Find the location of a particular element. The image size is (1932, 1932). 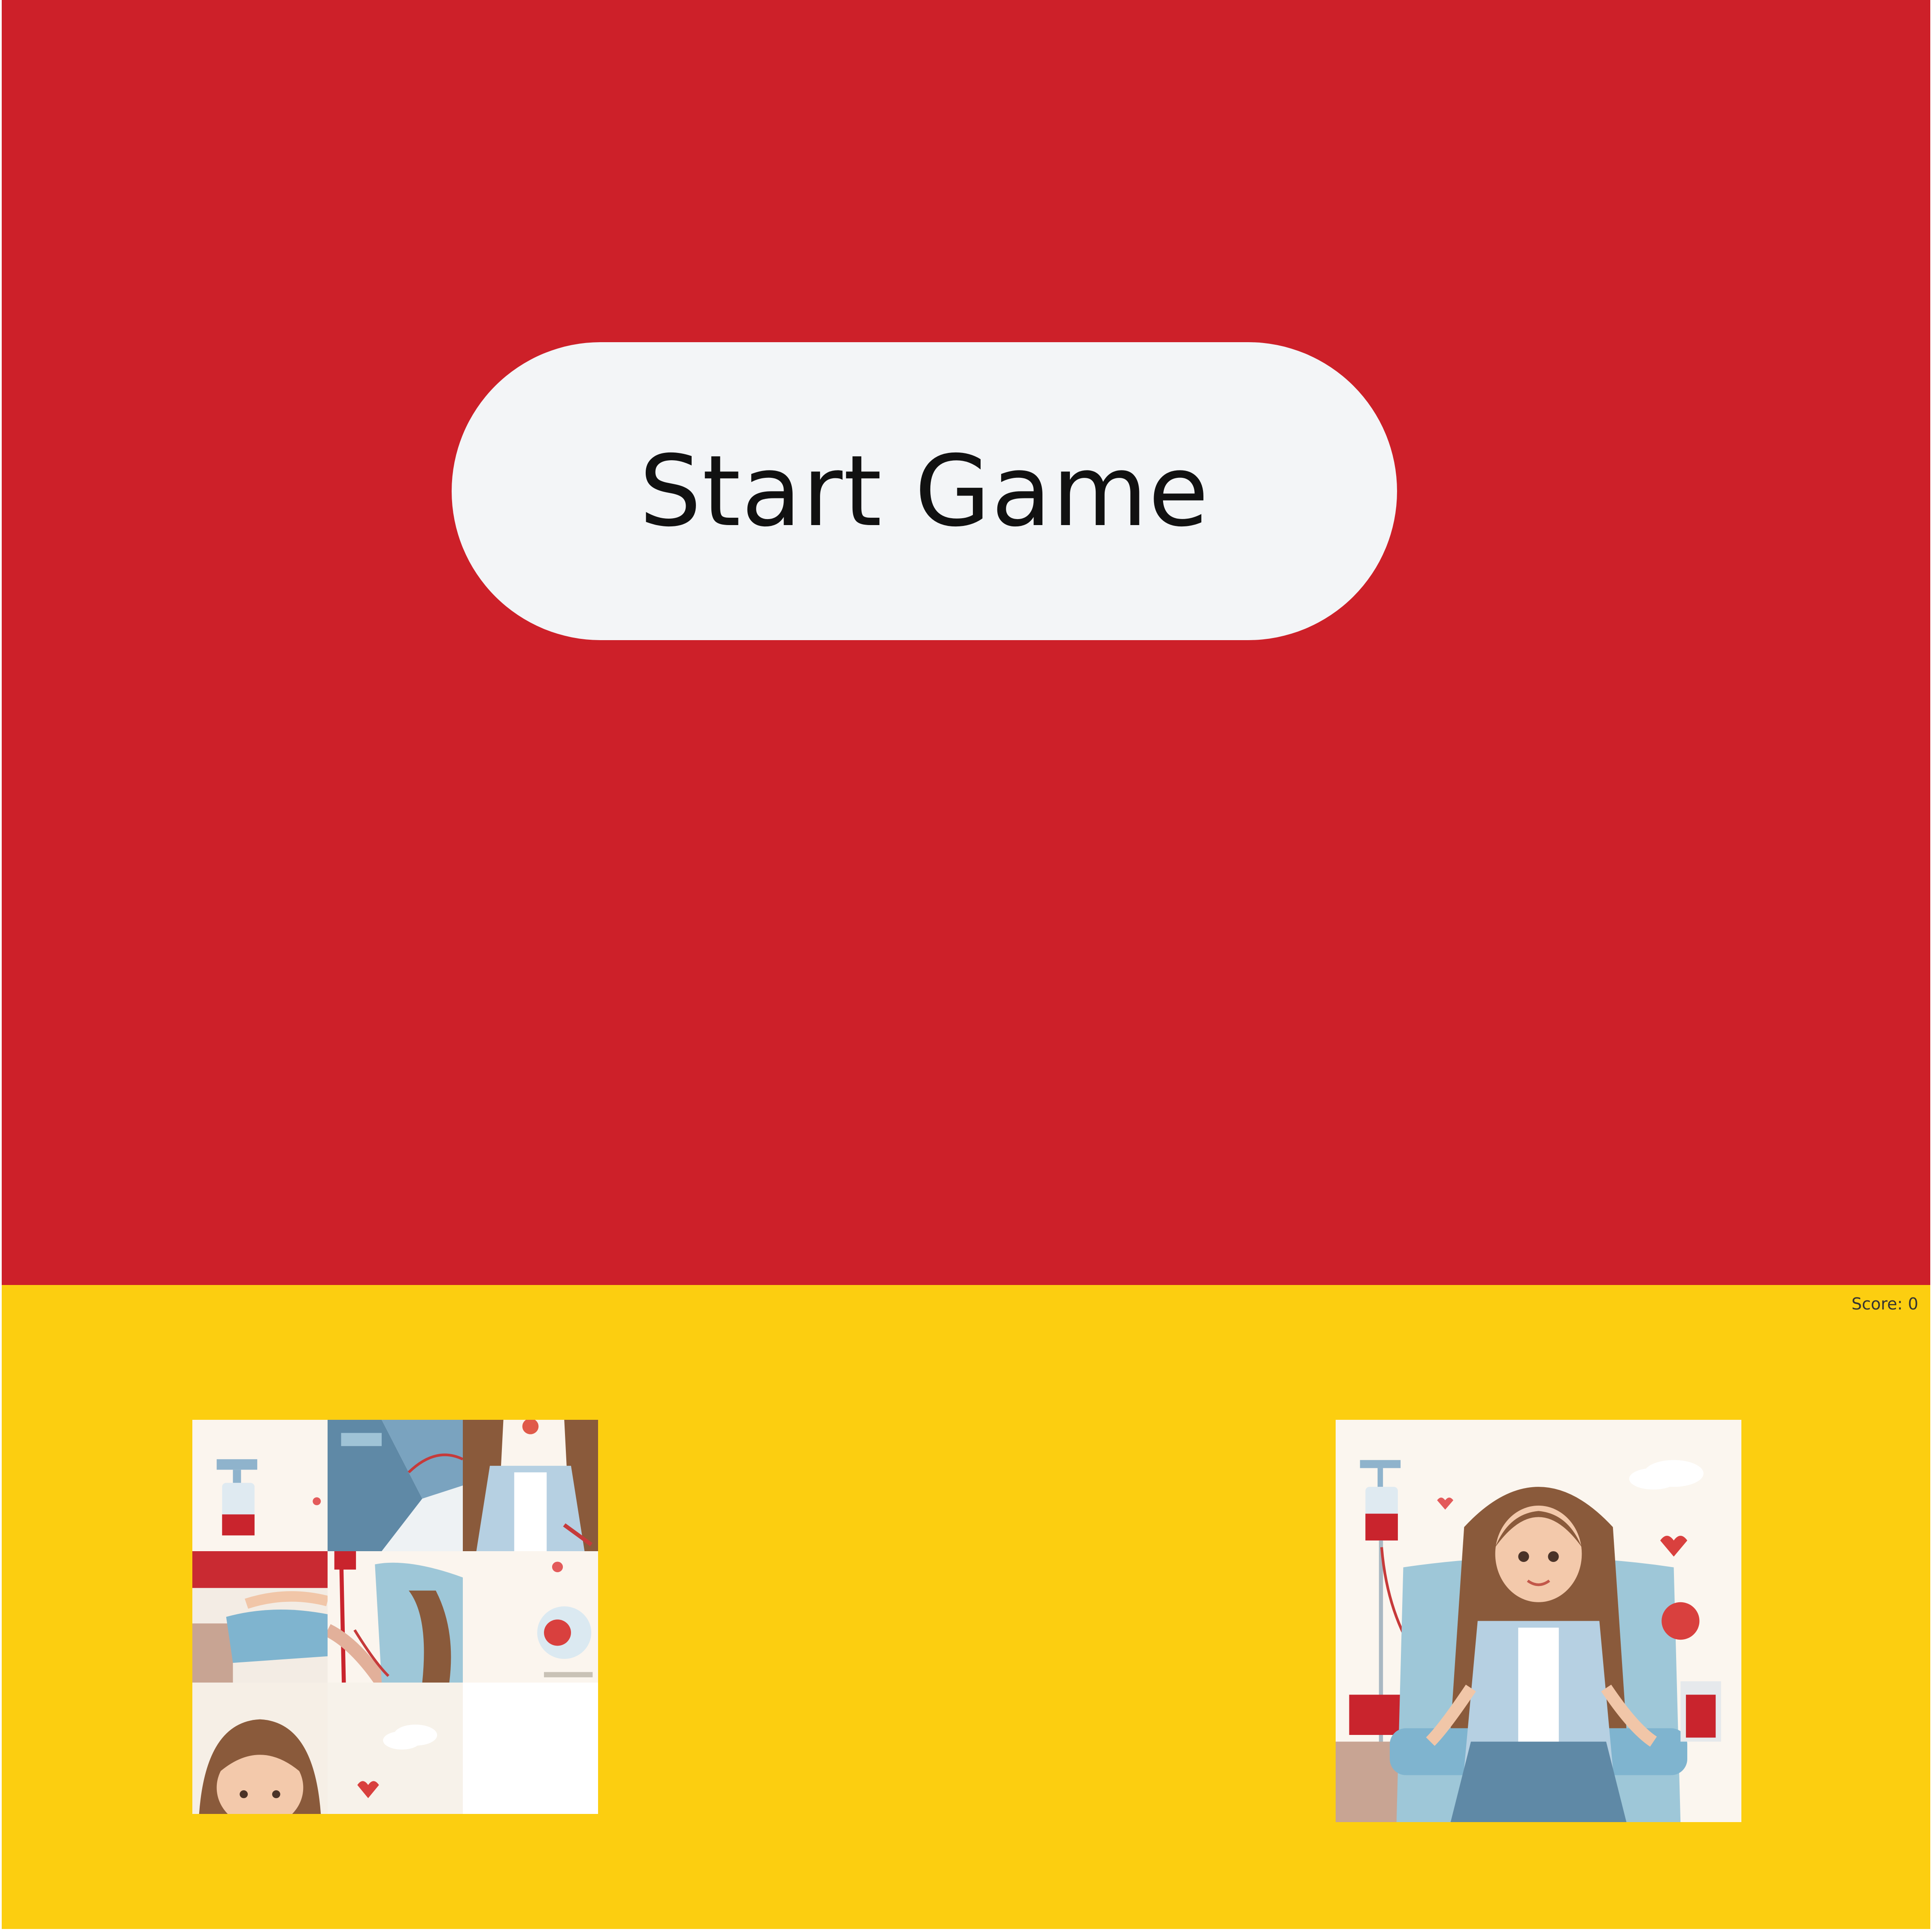

score-value: 0 is located at coordinates (1913, 1303).